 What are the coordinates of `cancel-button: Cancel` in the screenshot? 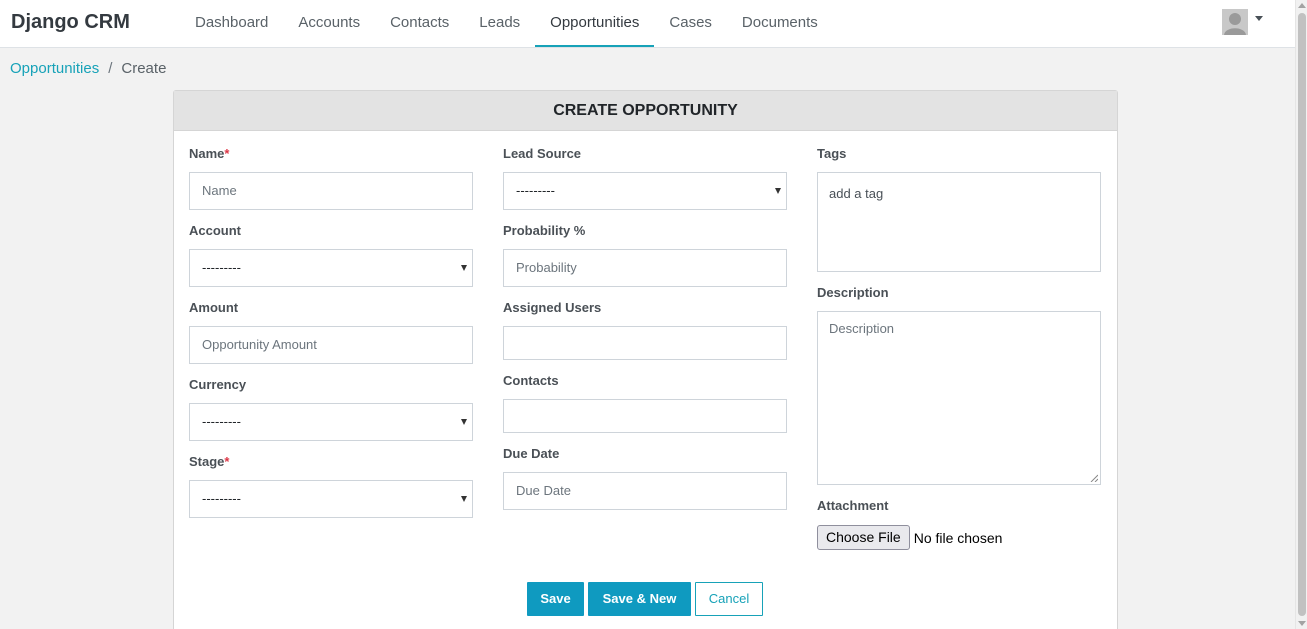 It's located at (729, 599).